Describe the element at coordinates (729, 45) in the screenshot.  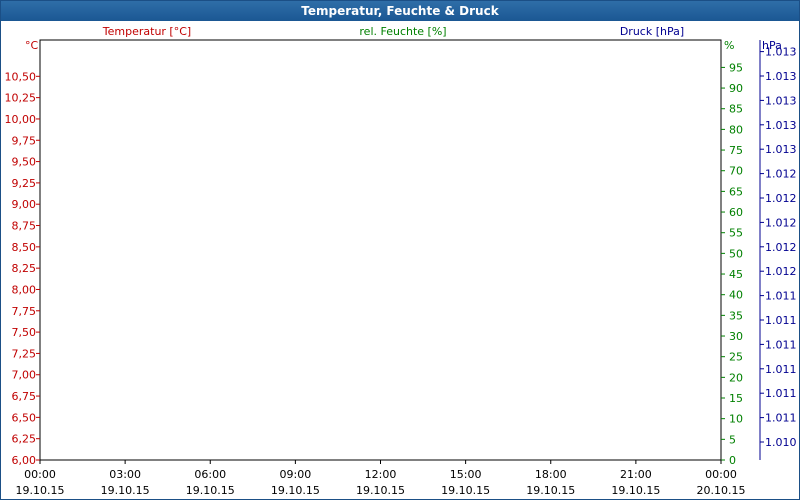
I see `humidity-axis-unit: %` at that location.